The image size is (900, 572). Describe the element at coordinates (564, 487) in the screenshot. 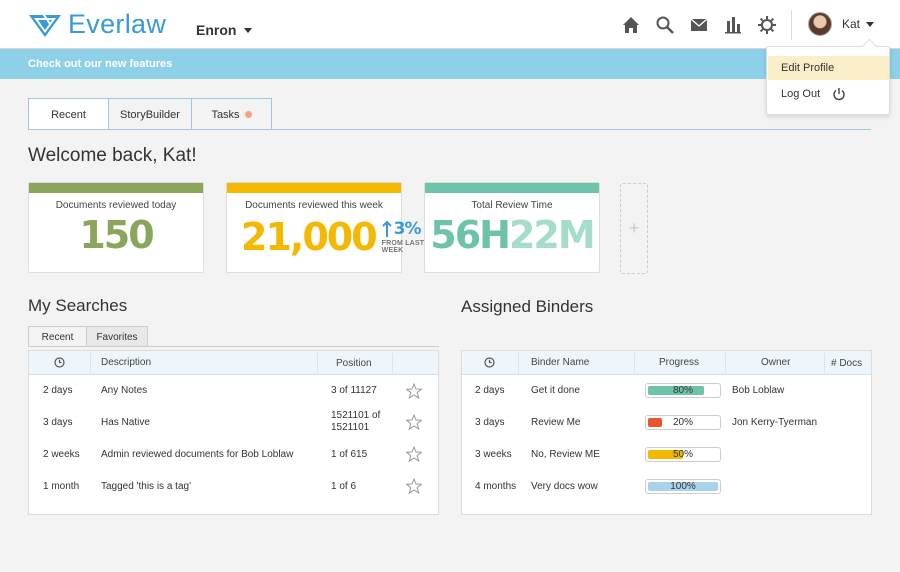

I see `binder-name: Very docs wow` at that location.